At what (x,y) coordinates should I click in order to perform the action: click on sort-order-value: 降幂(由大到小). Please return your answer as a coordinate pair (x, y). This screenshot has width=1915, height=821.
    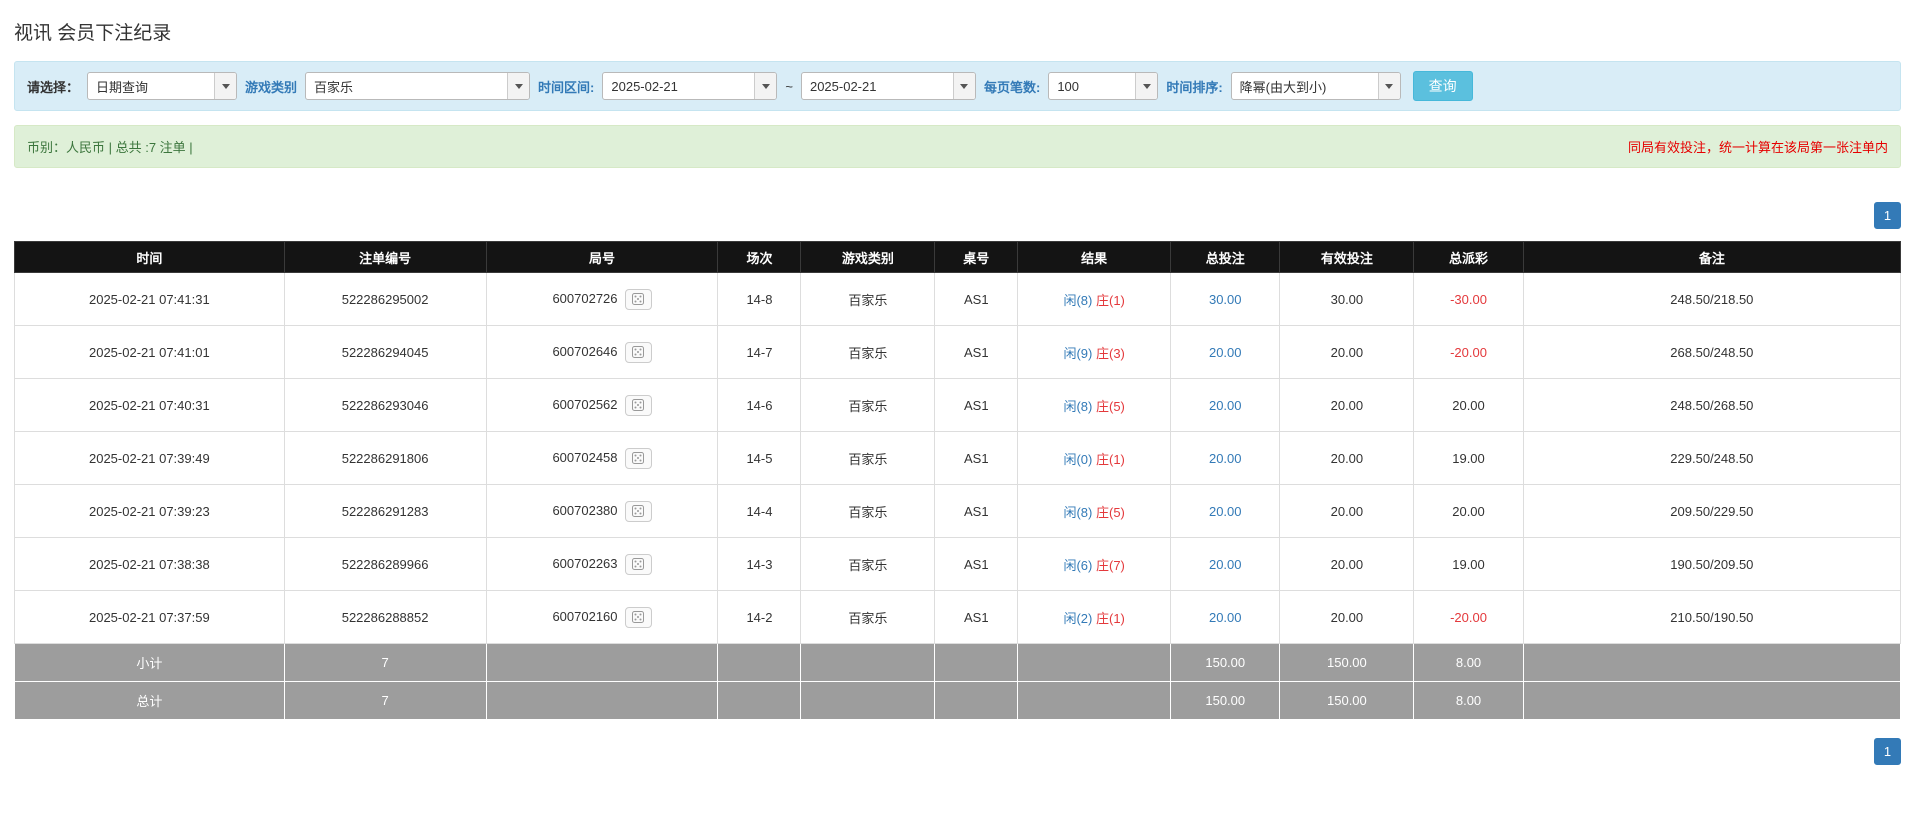
    Looking at the image, I should click on (1283, 87).